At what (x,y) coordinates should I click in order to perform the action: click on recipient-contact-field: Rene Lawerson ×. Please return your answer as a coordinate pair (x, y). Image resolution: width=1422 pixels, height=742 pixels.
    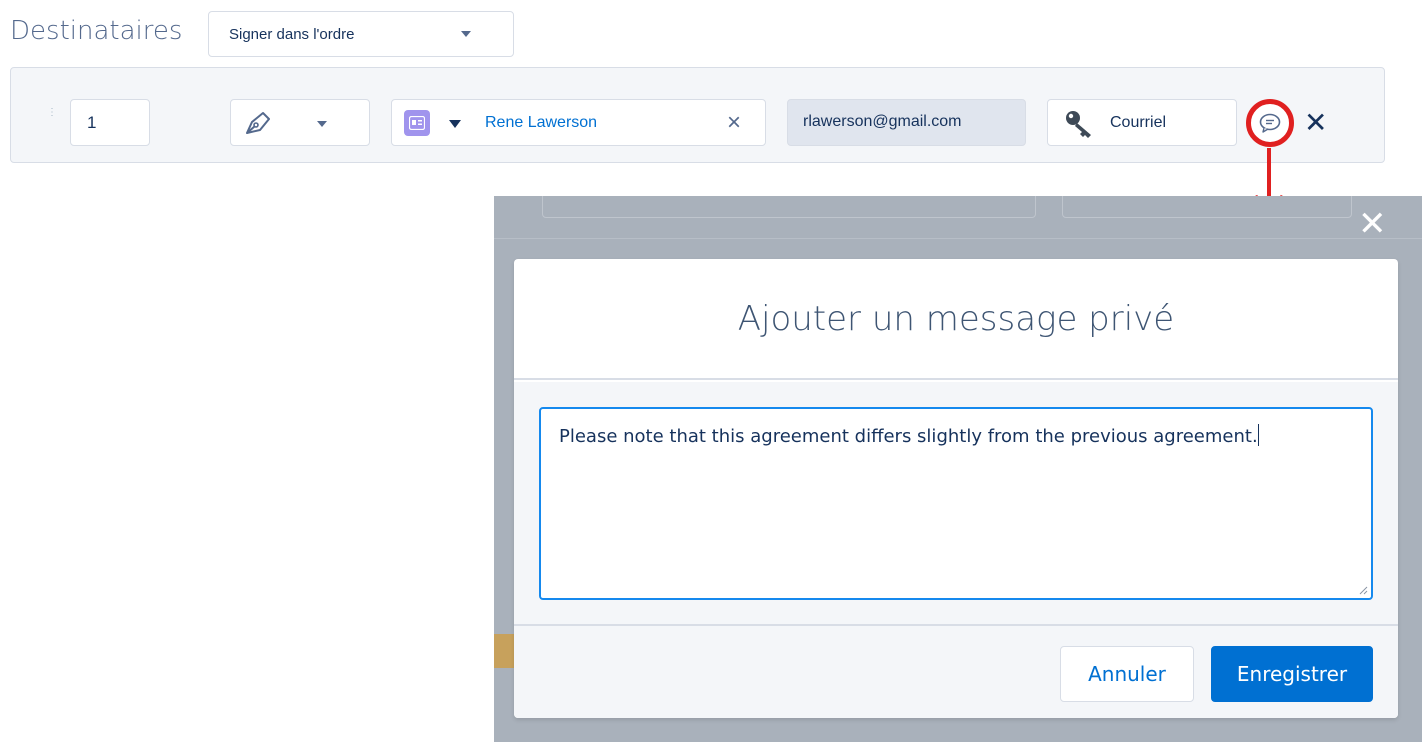
    Looking at the image, I should click on (578, 122).